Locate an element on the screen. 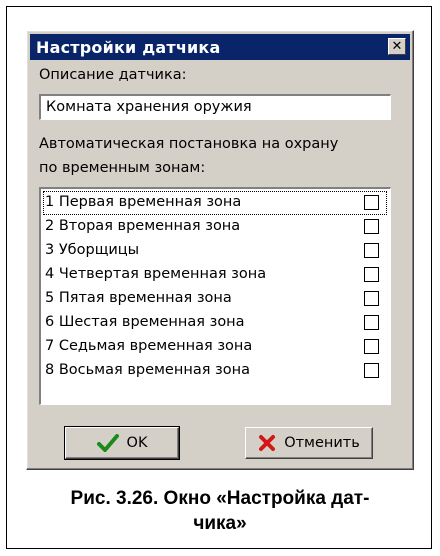 The height and width of the screenshot is (556, 440). list-item: 6 Шестая временная зона is located at coordinates (215, 323).